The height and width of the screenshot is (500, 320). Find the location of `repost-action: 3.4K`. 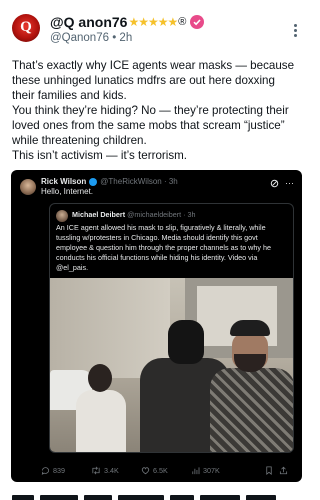

repost-action: 3.4K is located at coordinates (116, 470).